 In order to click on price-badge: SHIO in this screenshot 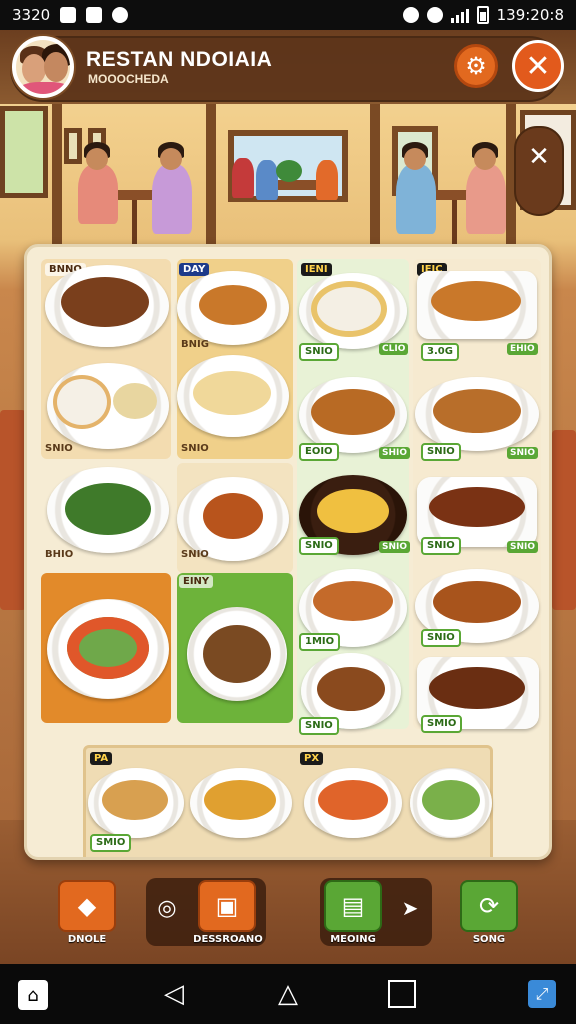, I will do `click(395, 453)`.